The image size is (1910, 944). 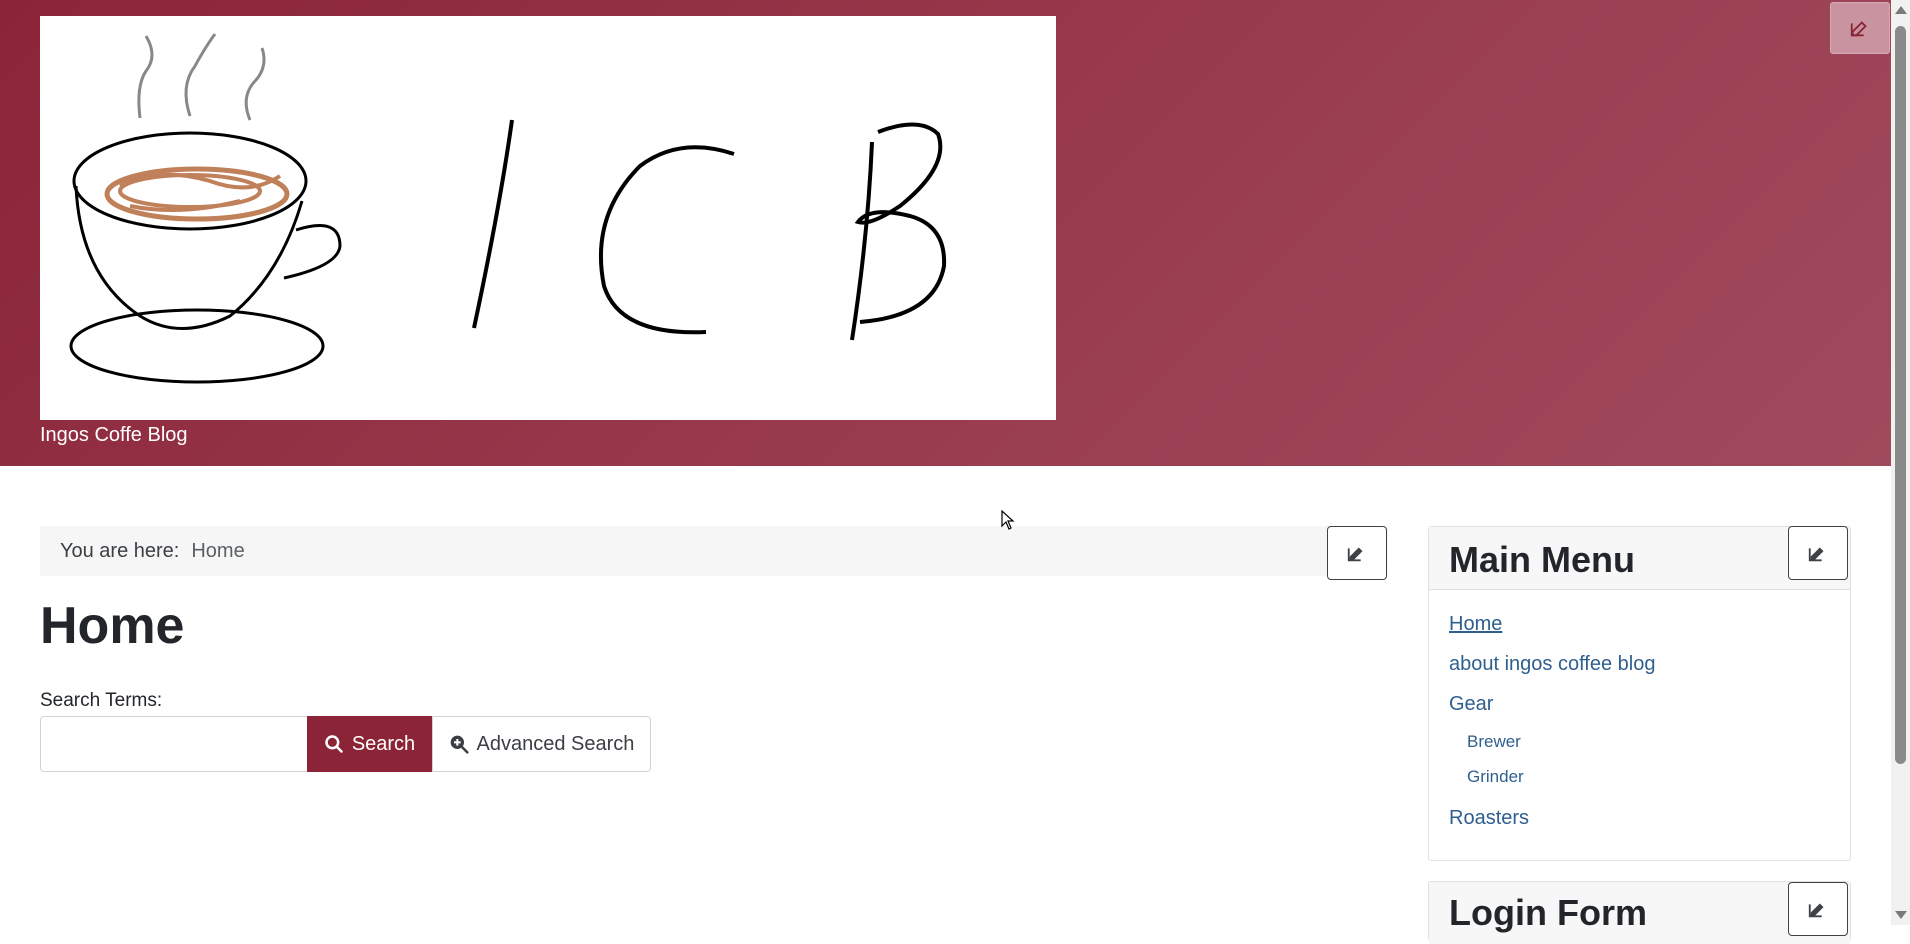 I want to click on scroll-down-arrow-icon, so click(x=1901, y=915).